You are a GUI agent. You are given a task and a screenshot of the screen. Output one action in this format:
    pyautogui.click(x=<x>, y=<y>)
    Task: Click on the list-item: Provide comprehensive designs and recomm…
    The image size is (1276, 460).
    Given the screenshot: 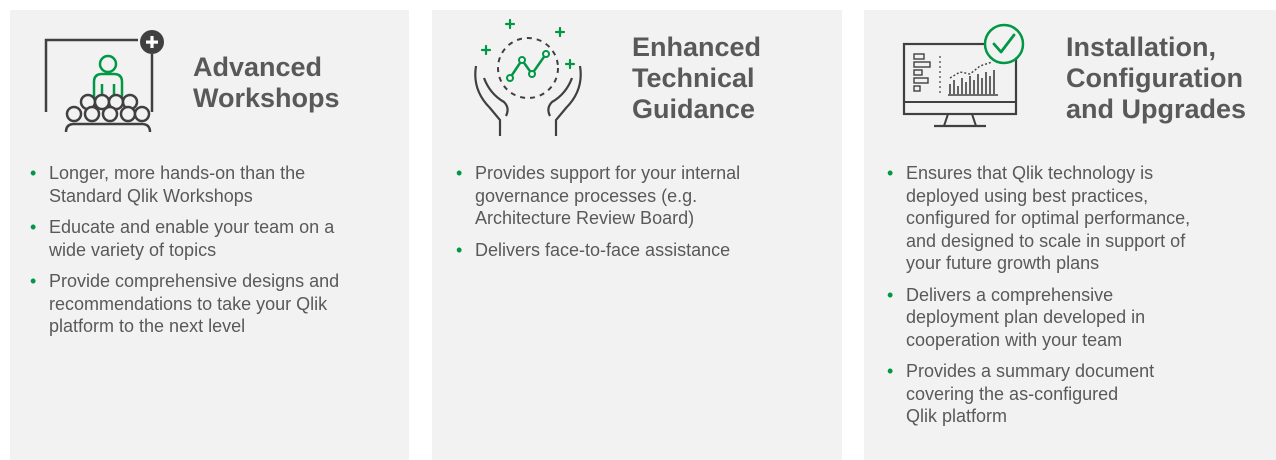 What is the action you would take?
    pyautogui.click(x=184, y=304)
    